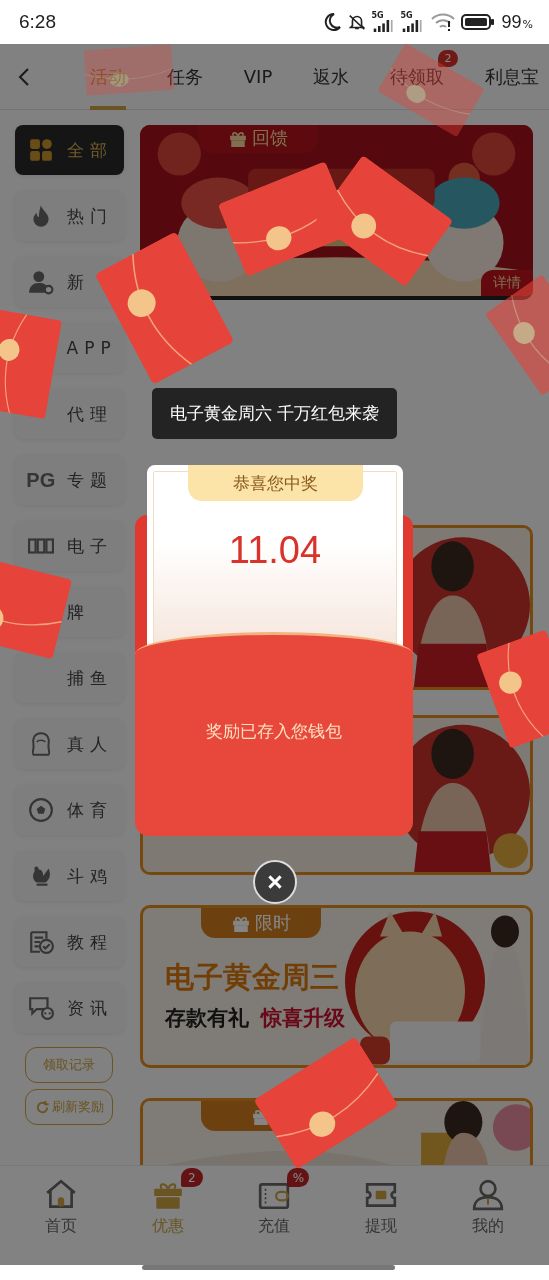 This screenshot has width=549, height=1280. Describe the element at coordinates (507, 283) in the screenshot. I see `details-button: 详情` at that location.